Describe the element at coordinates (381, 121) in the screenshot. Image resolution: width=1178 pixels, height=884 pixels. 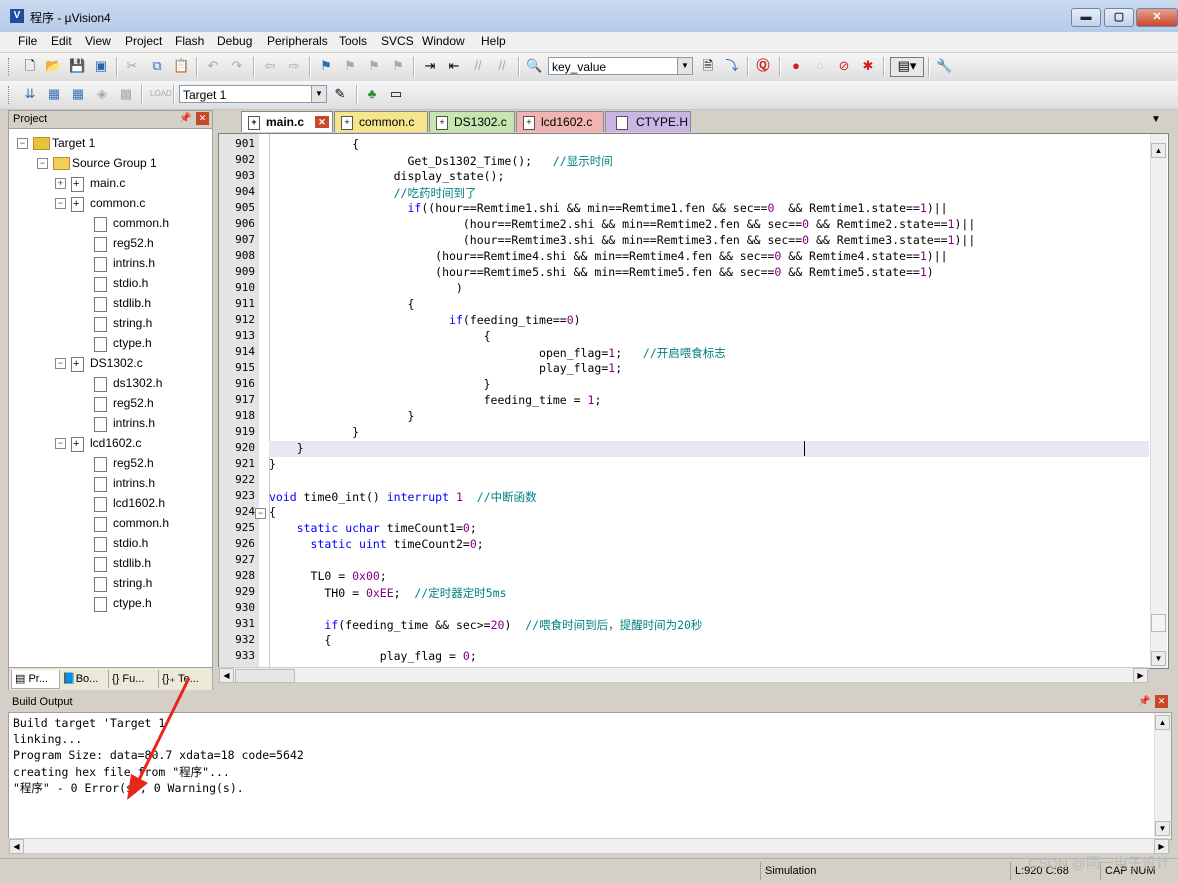
I see `tab-common-c: + common.c` at that location.